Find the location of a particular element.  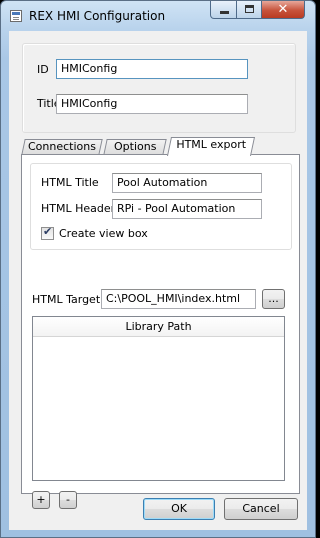

close-icon: ✕ is located at coordinates (283, 9).